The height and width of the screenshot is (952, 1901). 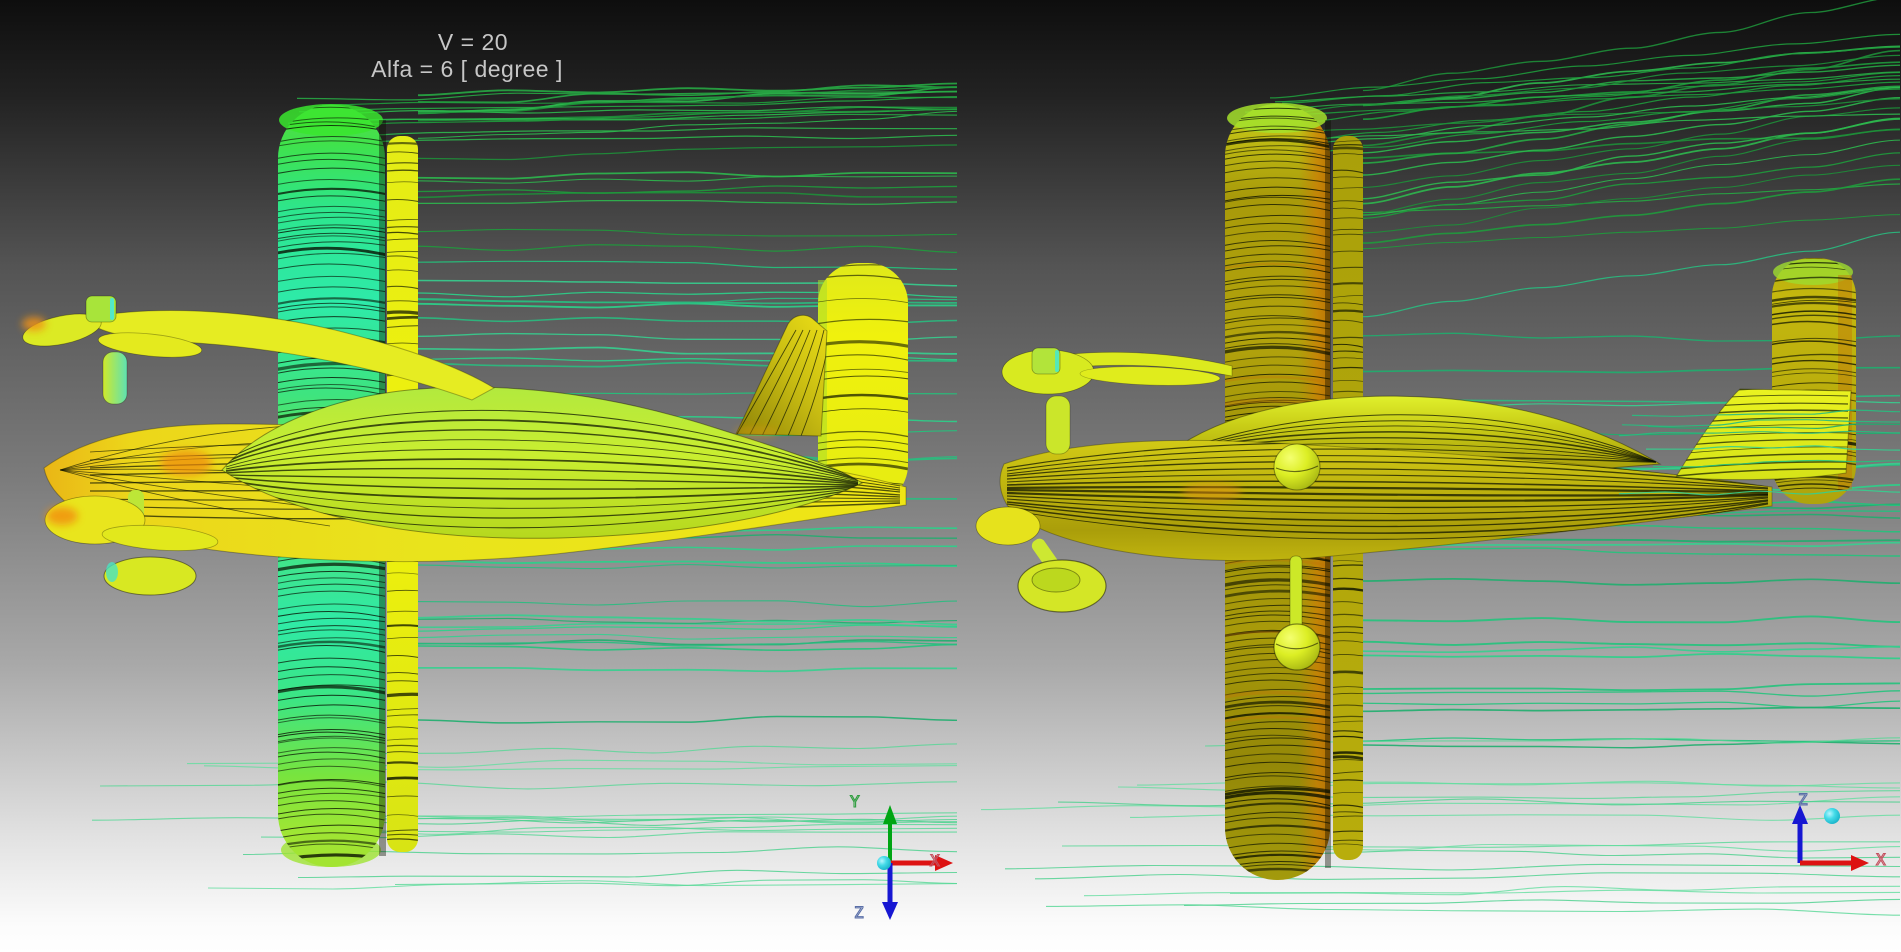 I want to click on axis-label-y: Y, so click(x=855, y=801).